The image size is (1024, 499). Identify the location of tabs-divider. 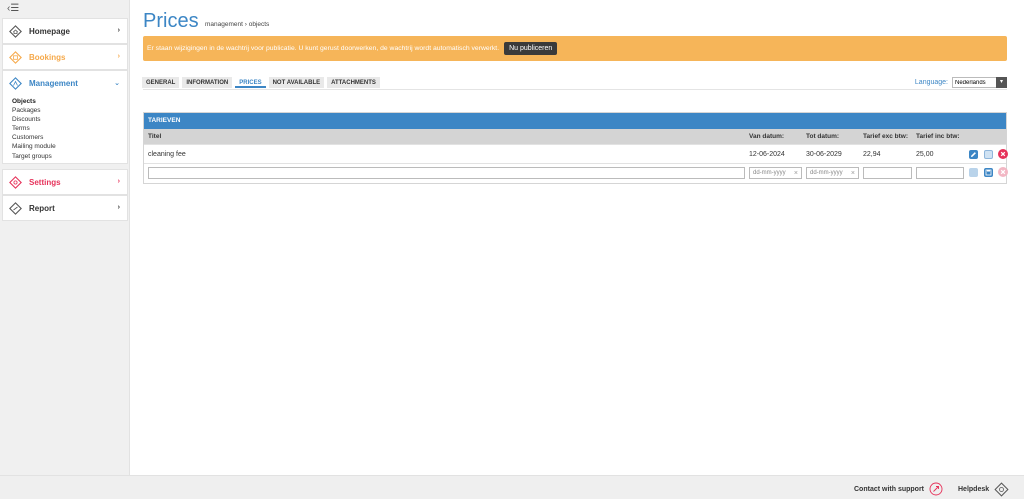
(575, 89).